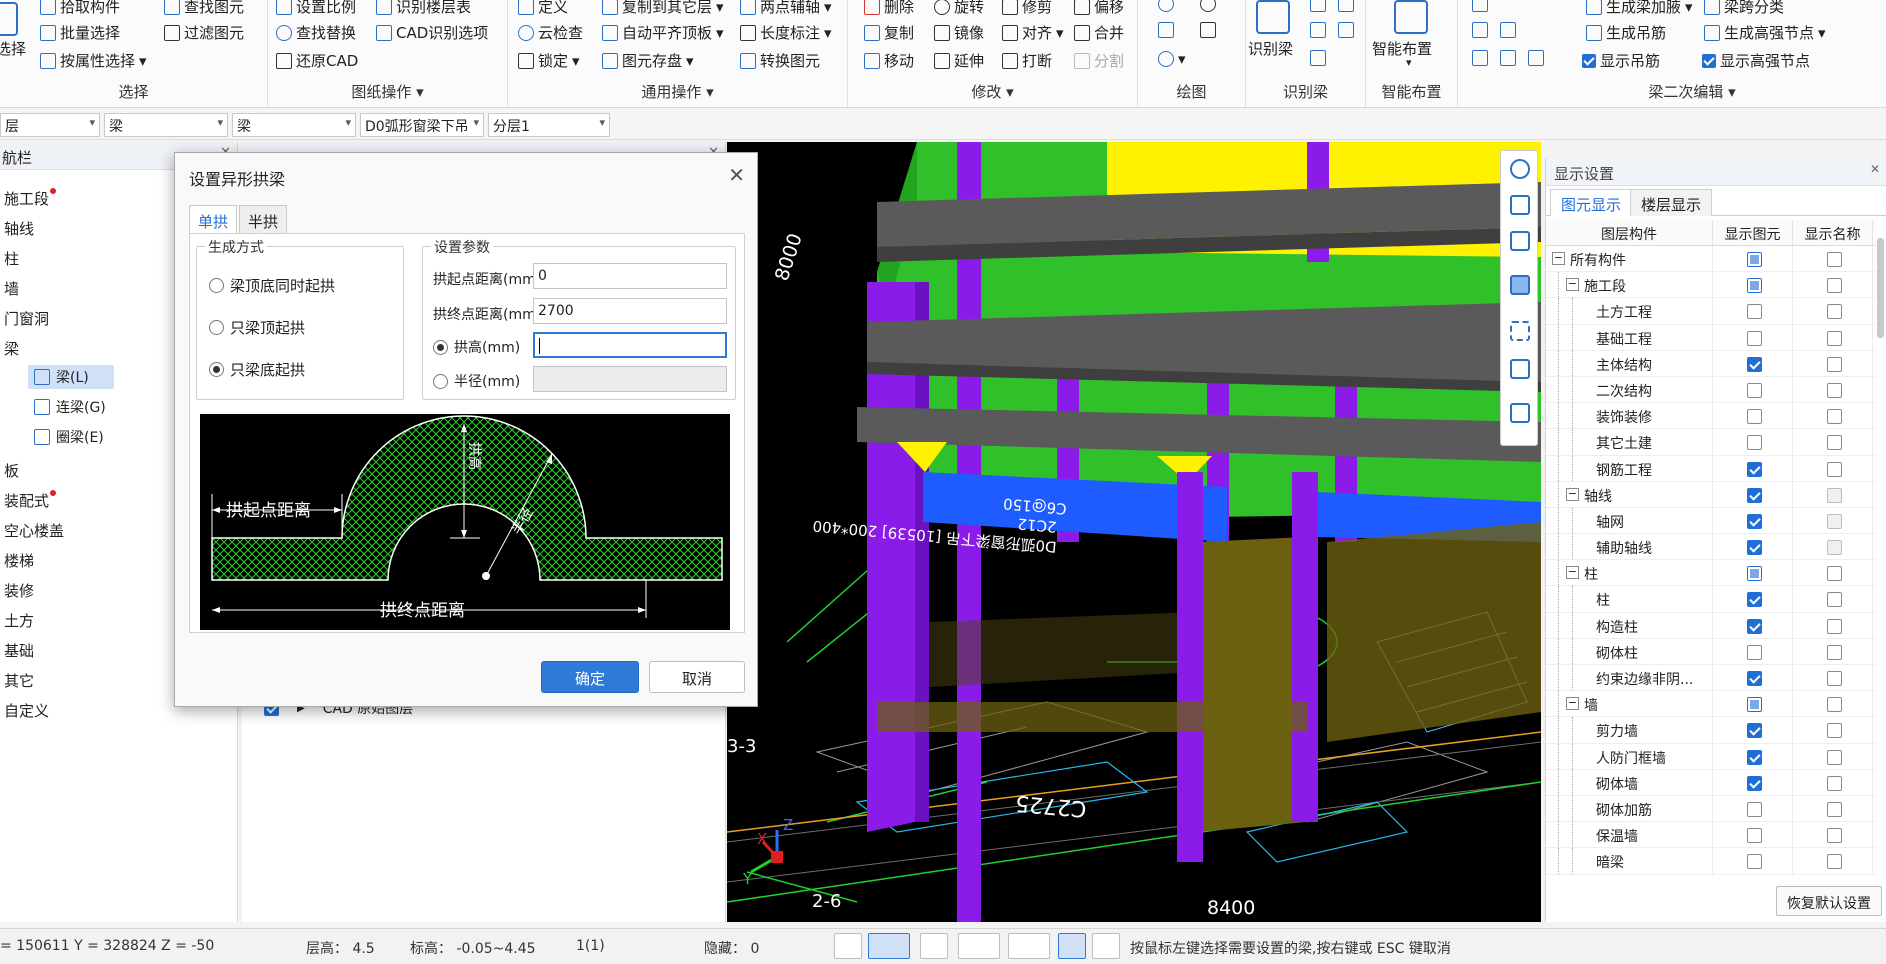 The width and height of the screenshot is (1886, 964). Describe the element at coordinates (549, 125) in the screenshot. I see `layer-combo: 分层1` at that location.